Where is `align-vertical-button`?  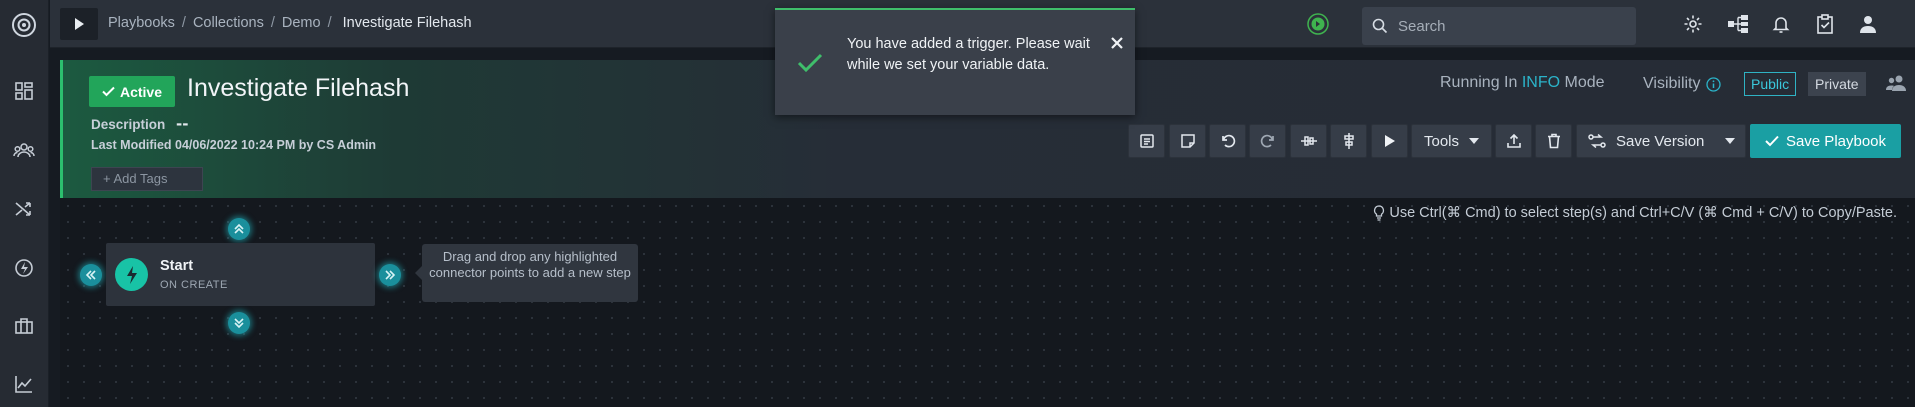
align-vertical-button is located at coordinates (1348, 141).